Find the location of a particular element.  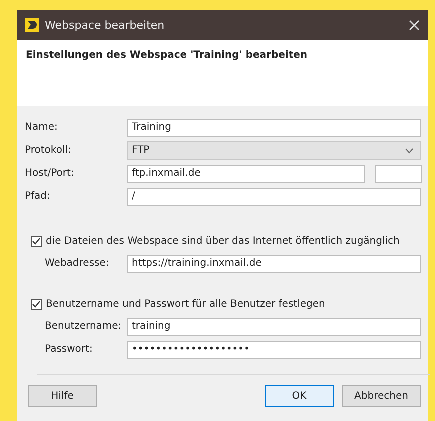

field-label: Host/Port: is located at coordinates (50, 173).